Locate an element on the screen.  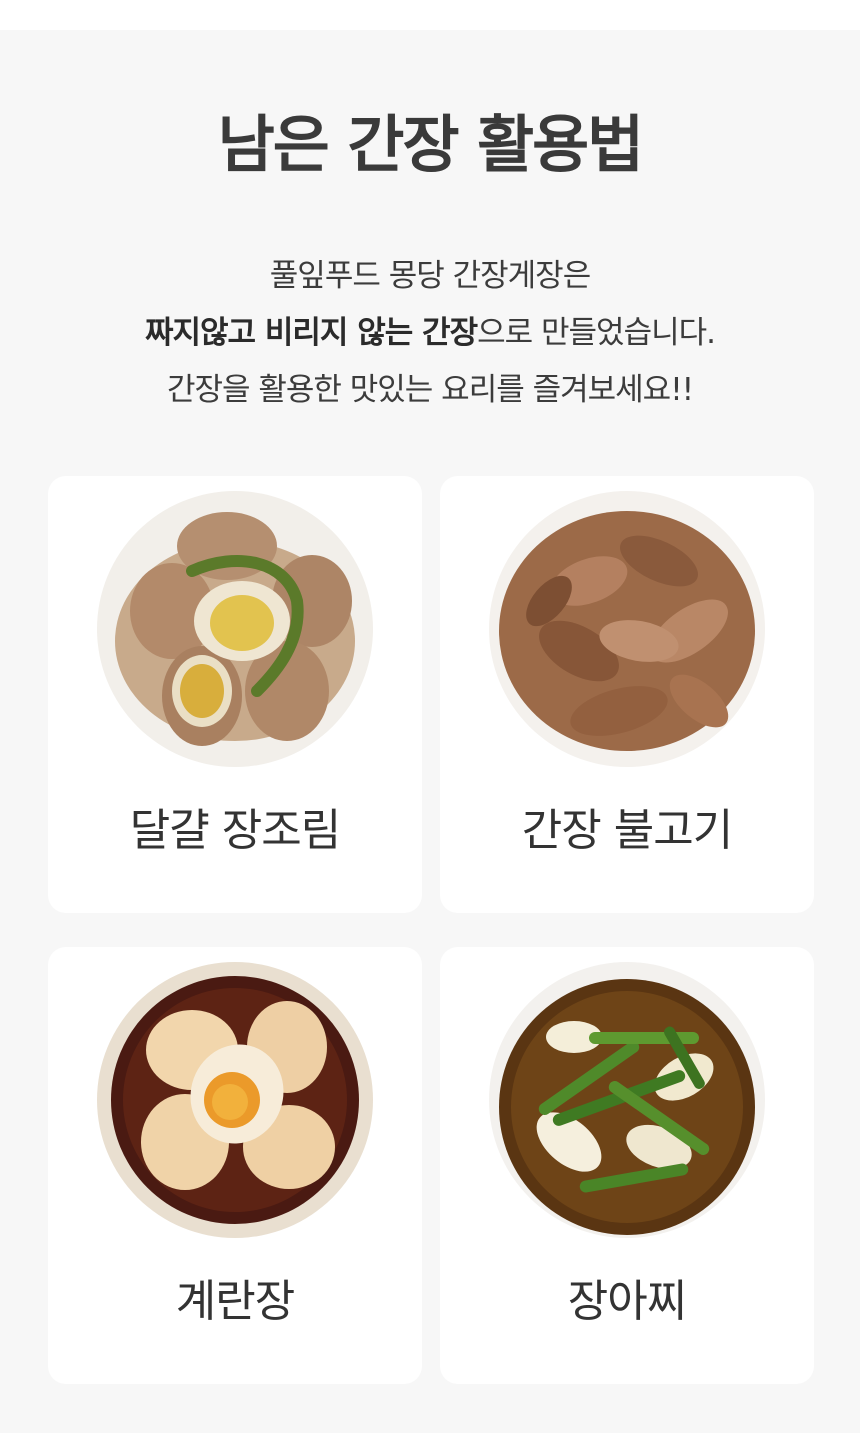
recipe-card-braised-eggs: 달걀 장조림 is located at coordinates (235, 694).